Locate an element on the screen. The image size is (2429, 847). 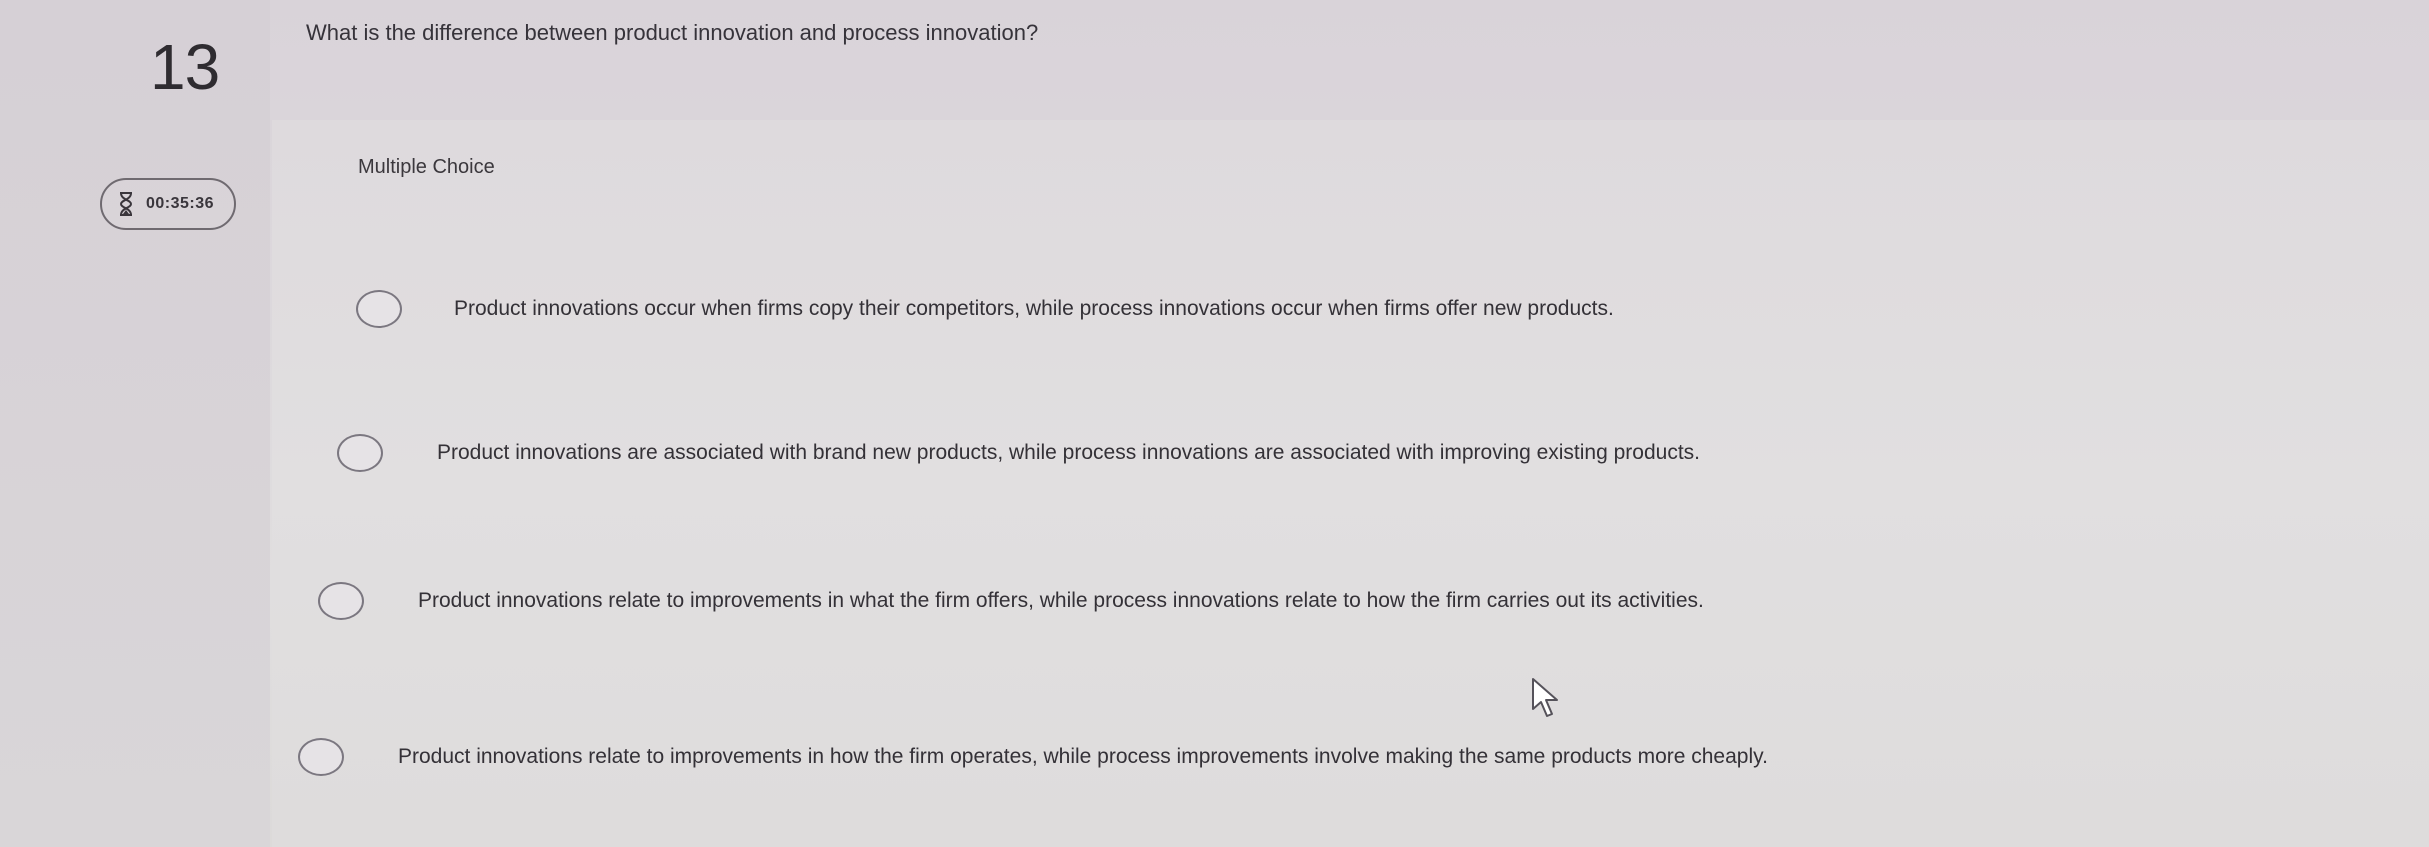
left-sidebar is located at coordinates (135, 423).